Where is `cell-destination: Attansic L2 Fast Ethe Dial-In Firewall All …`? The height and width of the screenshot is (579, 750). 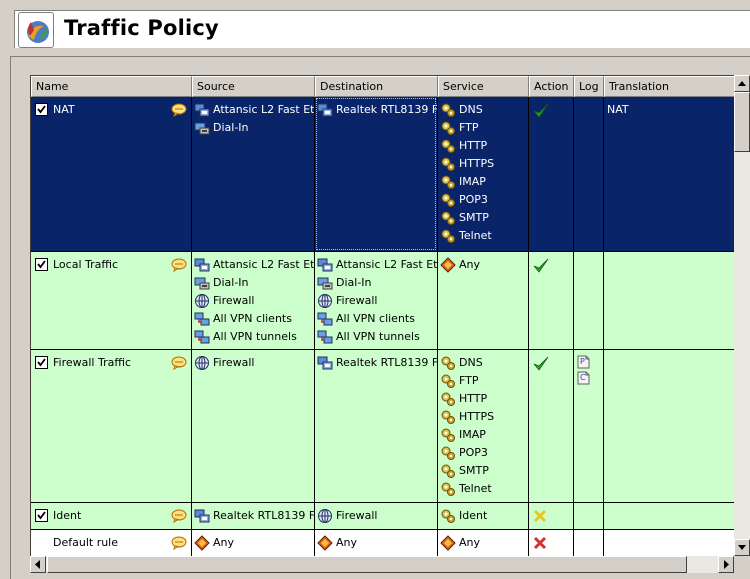
cell-destination: Attansic L2 Fast Ethe Dial-In Firewall All … is located at coordinates (376, 300).